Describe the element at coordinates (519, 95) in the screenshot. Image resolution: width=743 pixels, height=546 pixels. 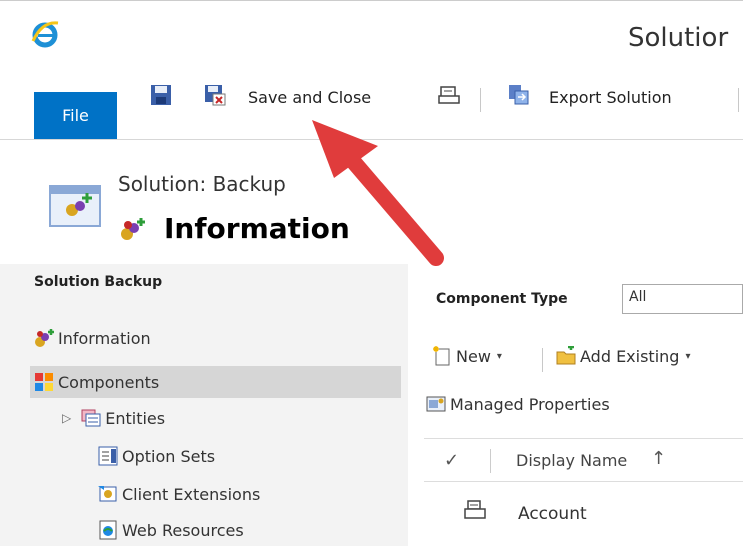
I see `export-solution-icon` at that location.